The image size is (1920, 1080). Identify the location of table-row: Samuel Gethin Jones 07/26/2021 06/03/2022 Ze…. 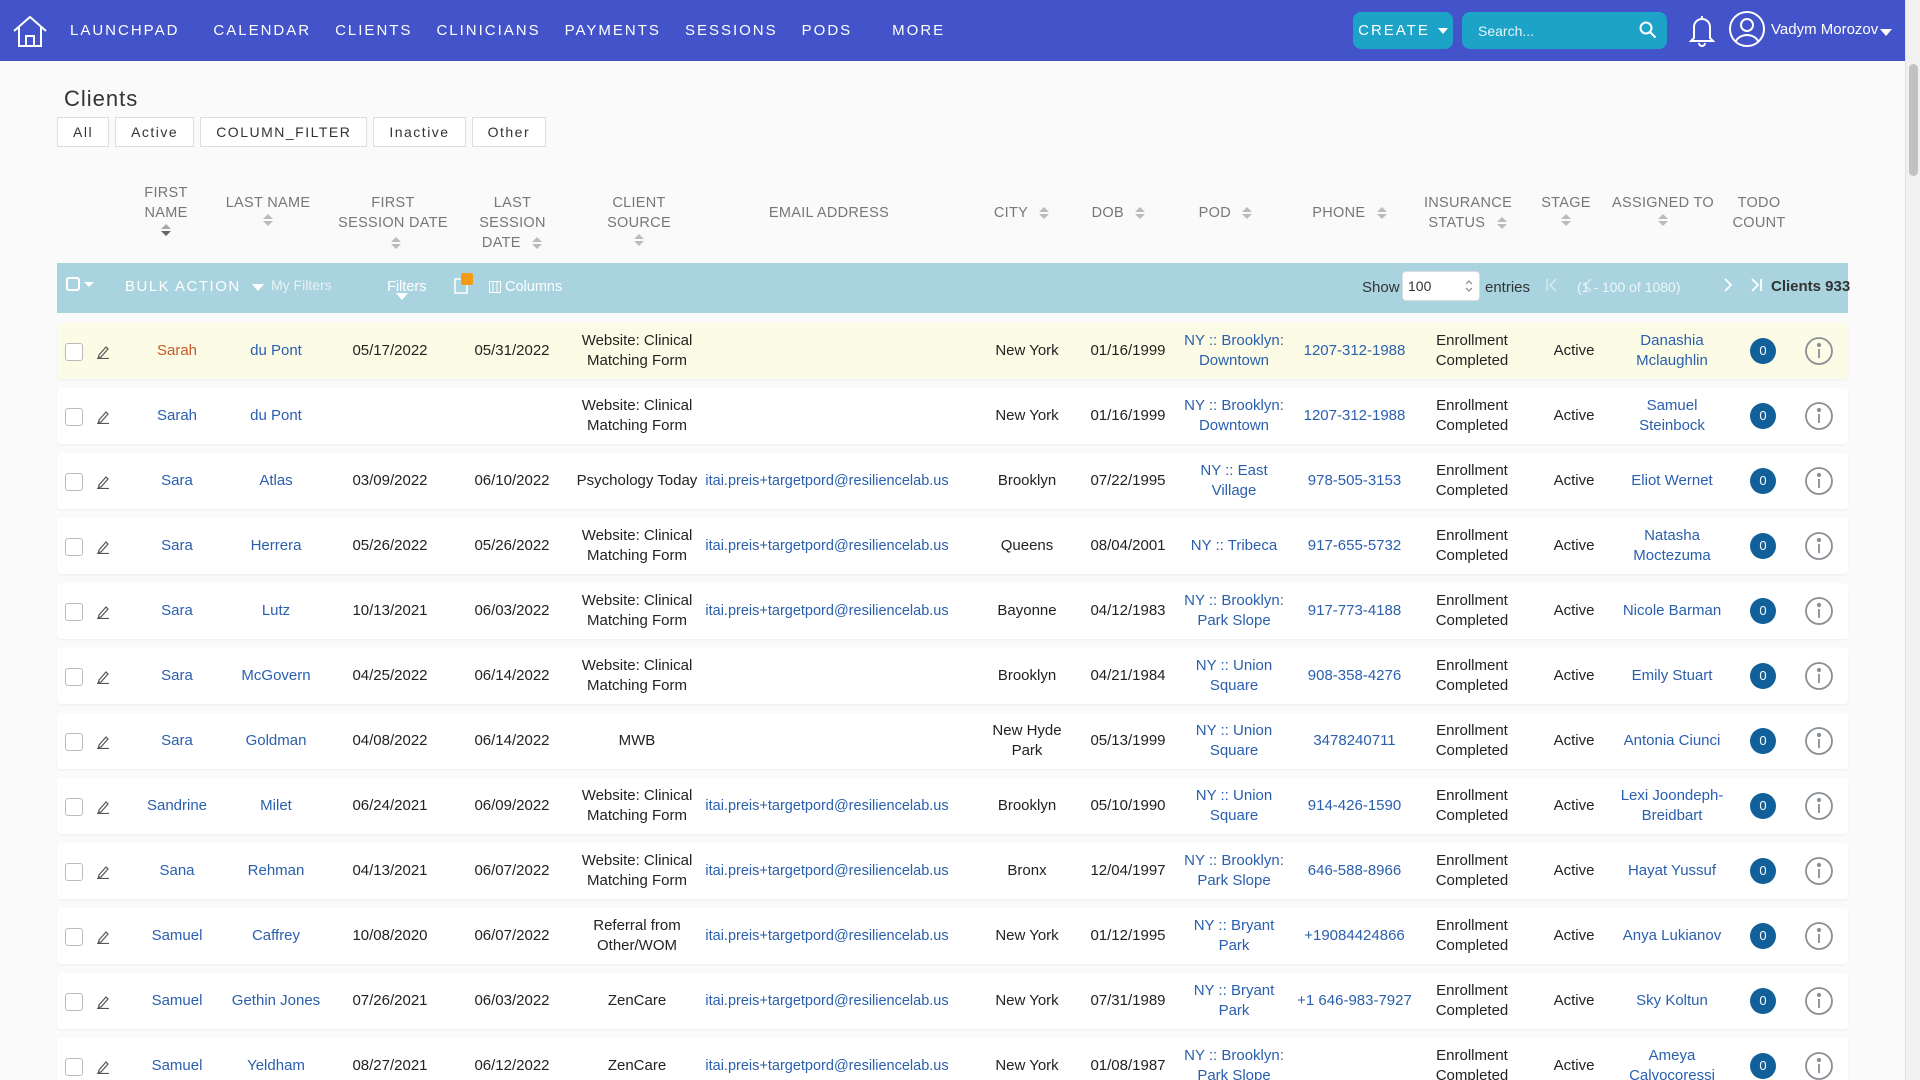
(952, 1001).